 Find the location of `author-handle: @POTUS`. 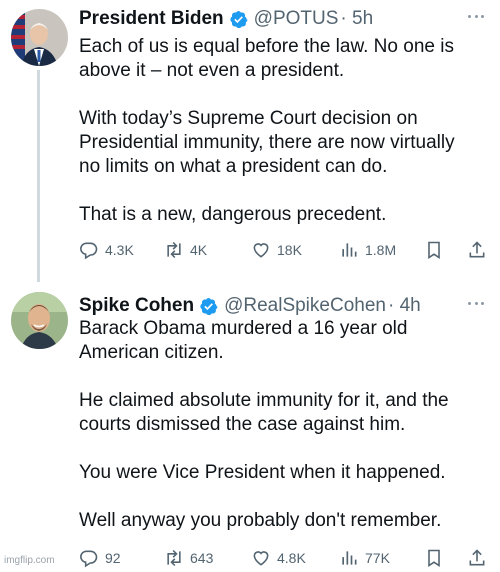

author-handle: @POTUS is located at coordinates (296, 19).